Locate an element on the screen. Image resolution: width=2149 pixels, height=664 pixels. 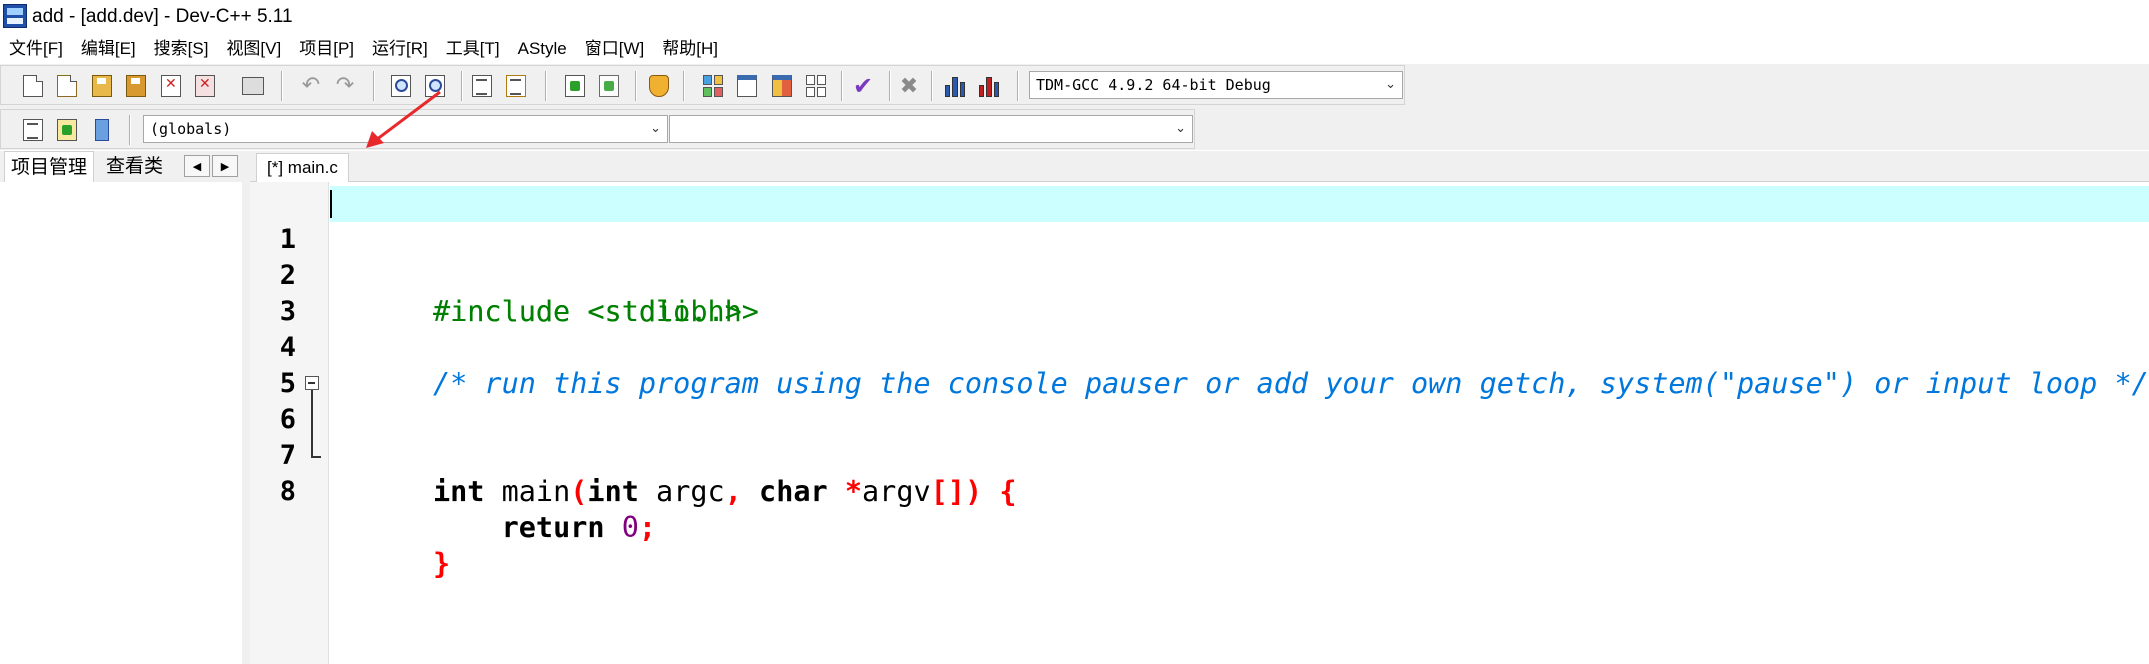
bookmark-button is located at coordinates (516, 86).